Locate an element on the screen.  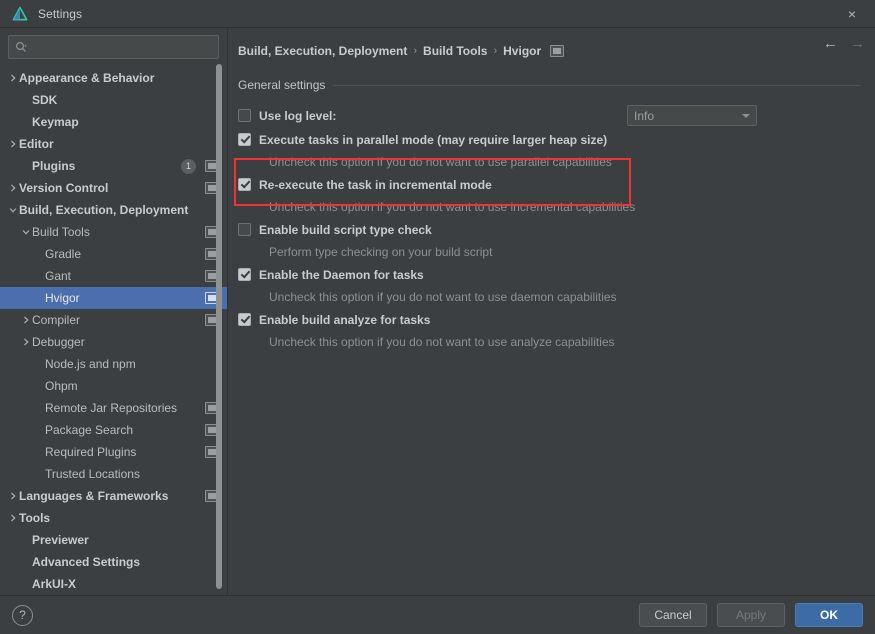
breadcrumb-item-1: Build Tools is located at coordinates (455, 51).